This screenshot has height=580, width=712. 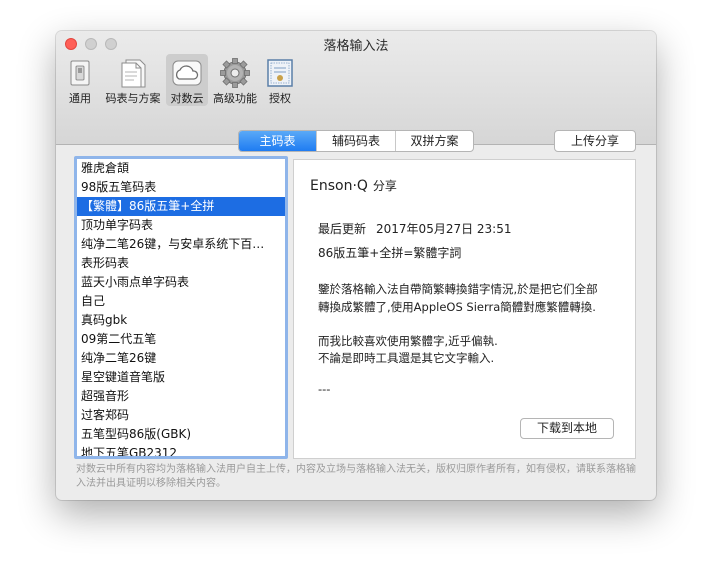 I want to click on description-line: 鑒於落格輸入法自帶簡繁轉換錯字情況,於是把它们全部, so click(x=458, y=289).